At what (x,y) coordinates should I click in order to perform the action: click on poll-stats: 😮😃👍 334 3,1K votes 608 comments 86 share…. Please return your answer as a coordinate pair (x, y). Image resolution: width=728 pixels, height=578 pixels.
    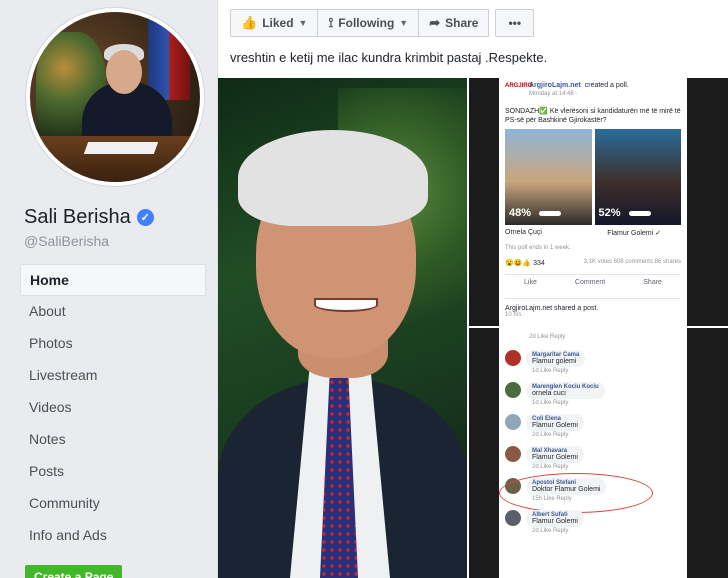
    Looking at the image, I should click on (593, 263).